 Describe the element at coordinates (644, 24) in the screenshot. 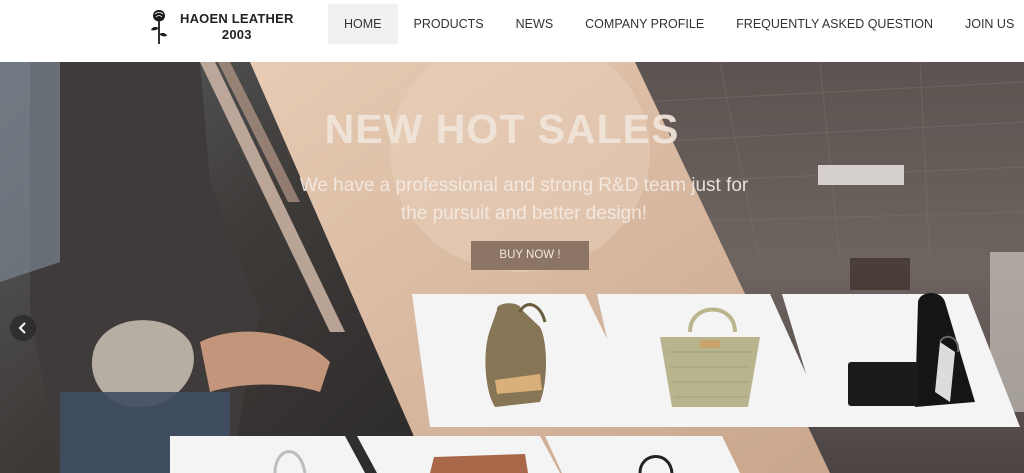

I see `nav-company-profile: COMPANY PROFILE` at that location.